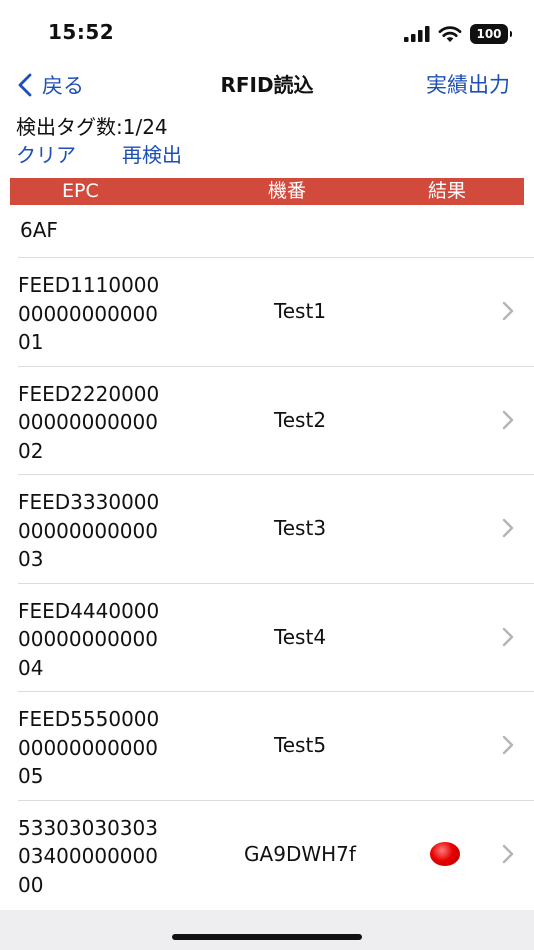  Describe the element at coordinates (267, 937) in the screenshot. I see `home-indicator` at that location.